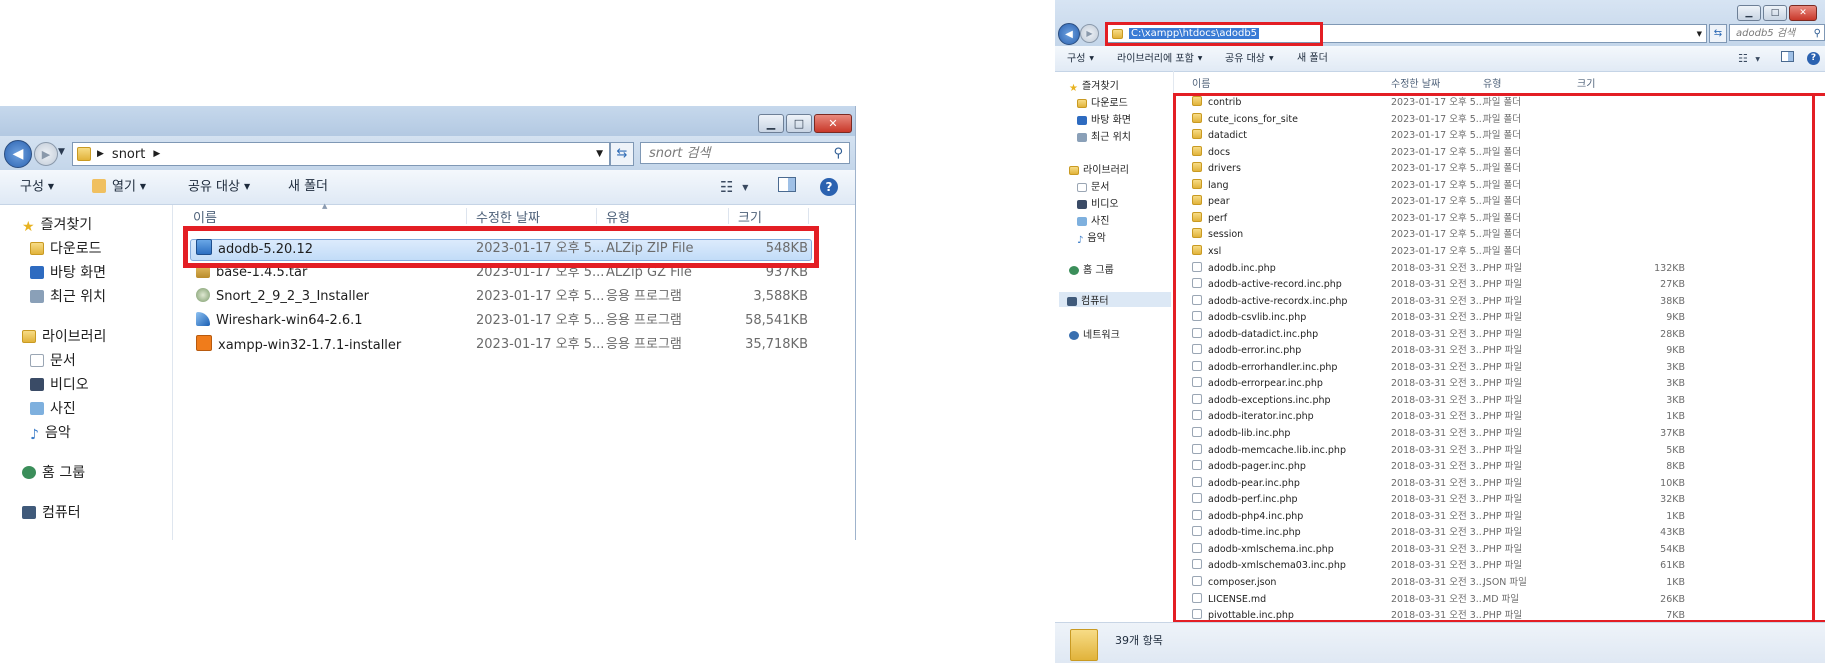 This screenshot has width=1825, height=663. Describe the element at coordinates (1813, 358) in the screenshot. I see `highlight-box-right-edge` at that location.